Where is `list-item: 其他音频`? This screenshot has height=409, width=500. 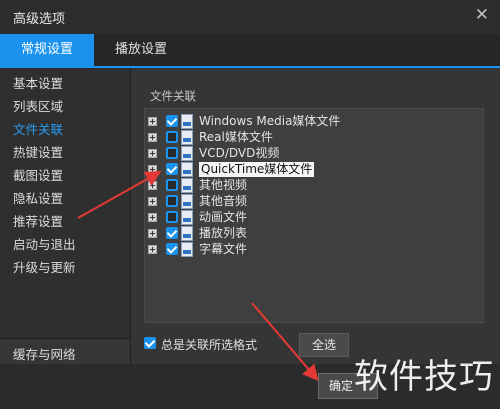
list-item: 其他音频 is located at coordinates (288, 202).